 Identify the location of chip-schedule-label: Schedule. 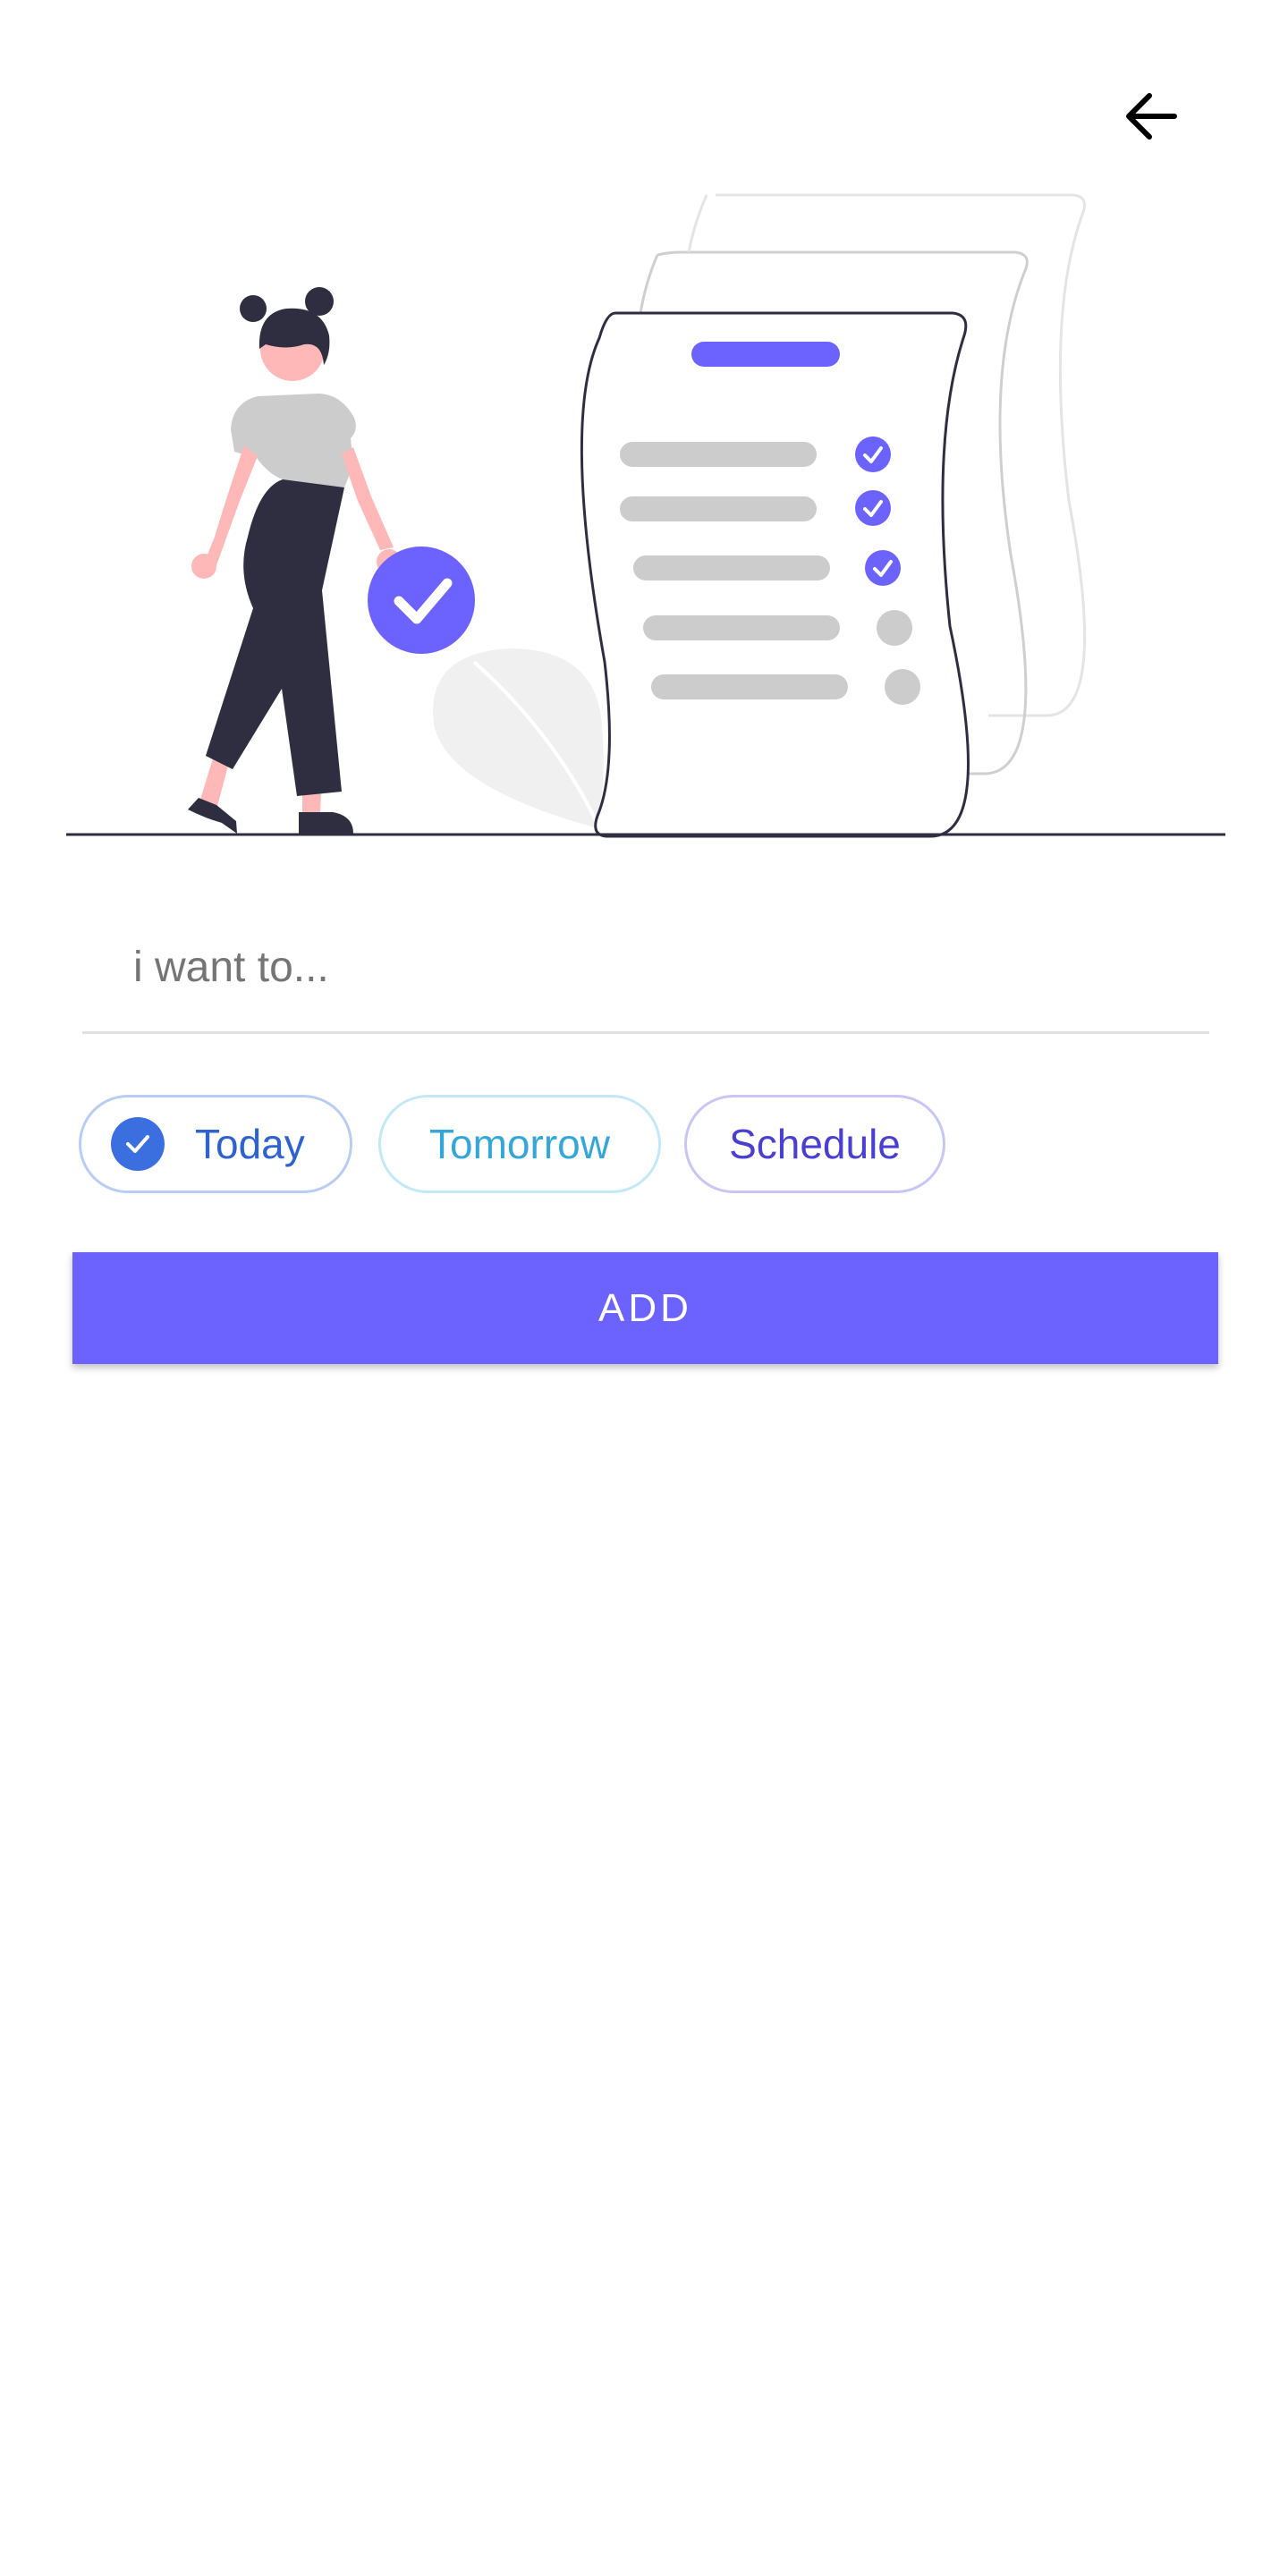
(815, 1144).